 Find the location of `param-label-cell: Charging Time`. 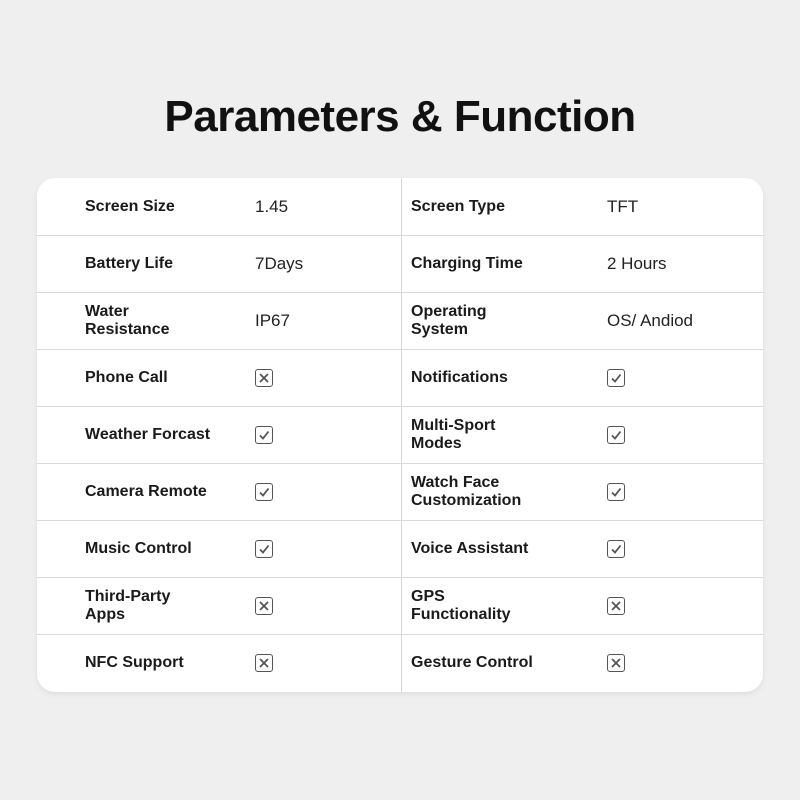

param-label-cell: Charging Time is located at coordinates (501, 263).